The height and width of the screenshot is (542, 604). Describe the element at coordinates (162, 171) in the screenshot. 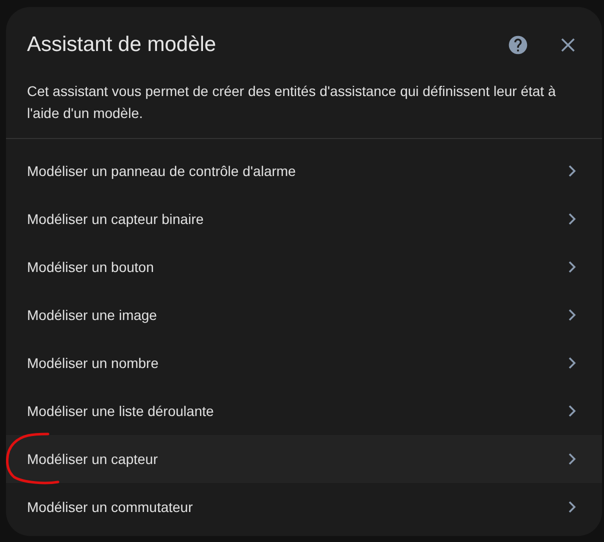

I see `item-label: Modéliser un panneau de contrôle d'alarme` at that location.